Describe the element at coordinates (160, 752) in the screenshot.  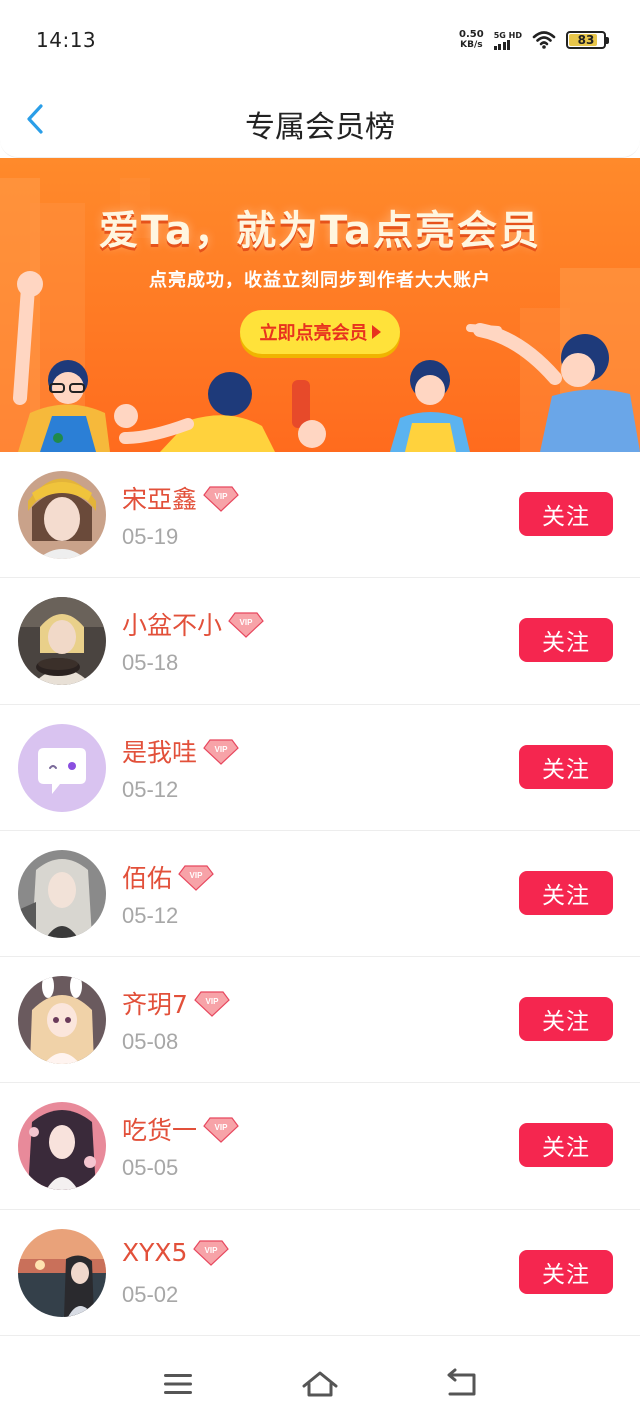
I see `member-name: 是我哇` at that location.